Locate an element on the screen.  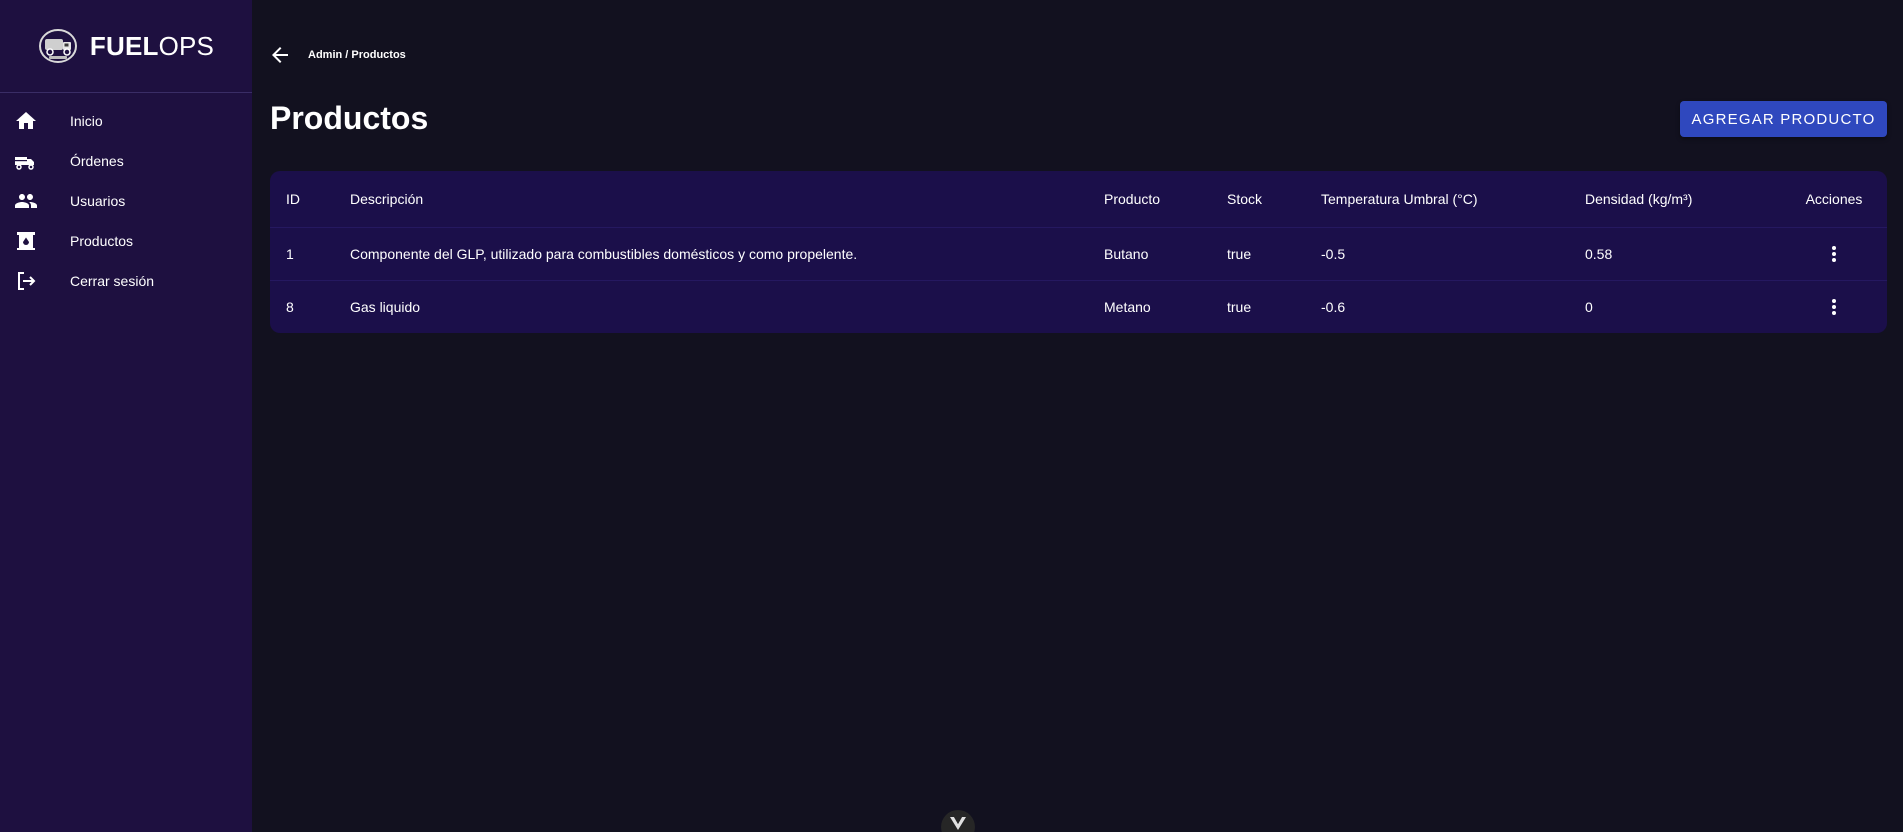
column-header-producto: Producto is located at coordinates (1132, 198).